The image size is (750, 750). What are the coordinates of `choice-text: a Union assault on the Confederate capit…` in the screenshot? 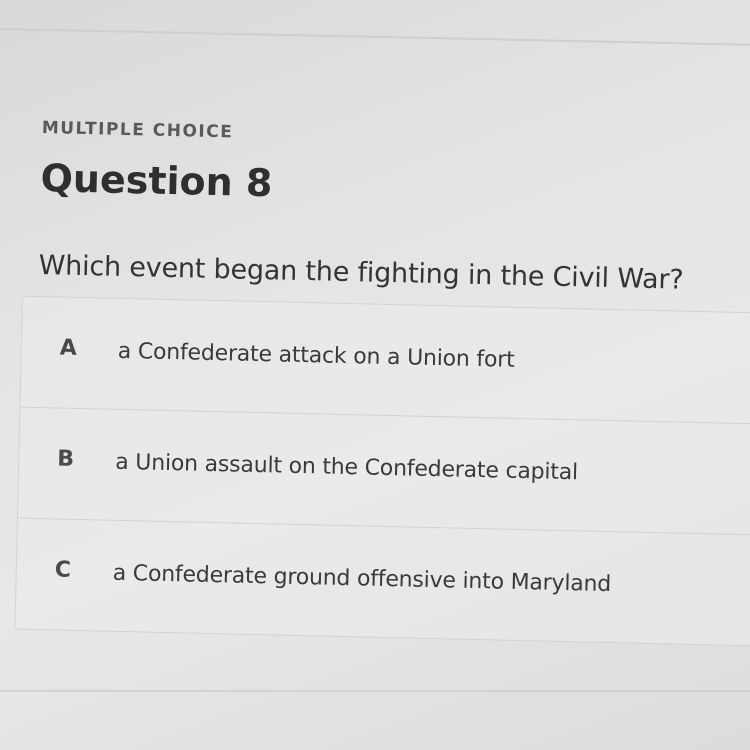 It's located at (346, 467).